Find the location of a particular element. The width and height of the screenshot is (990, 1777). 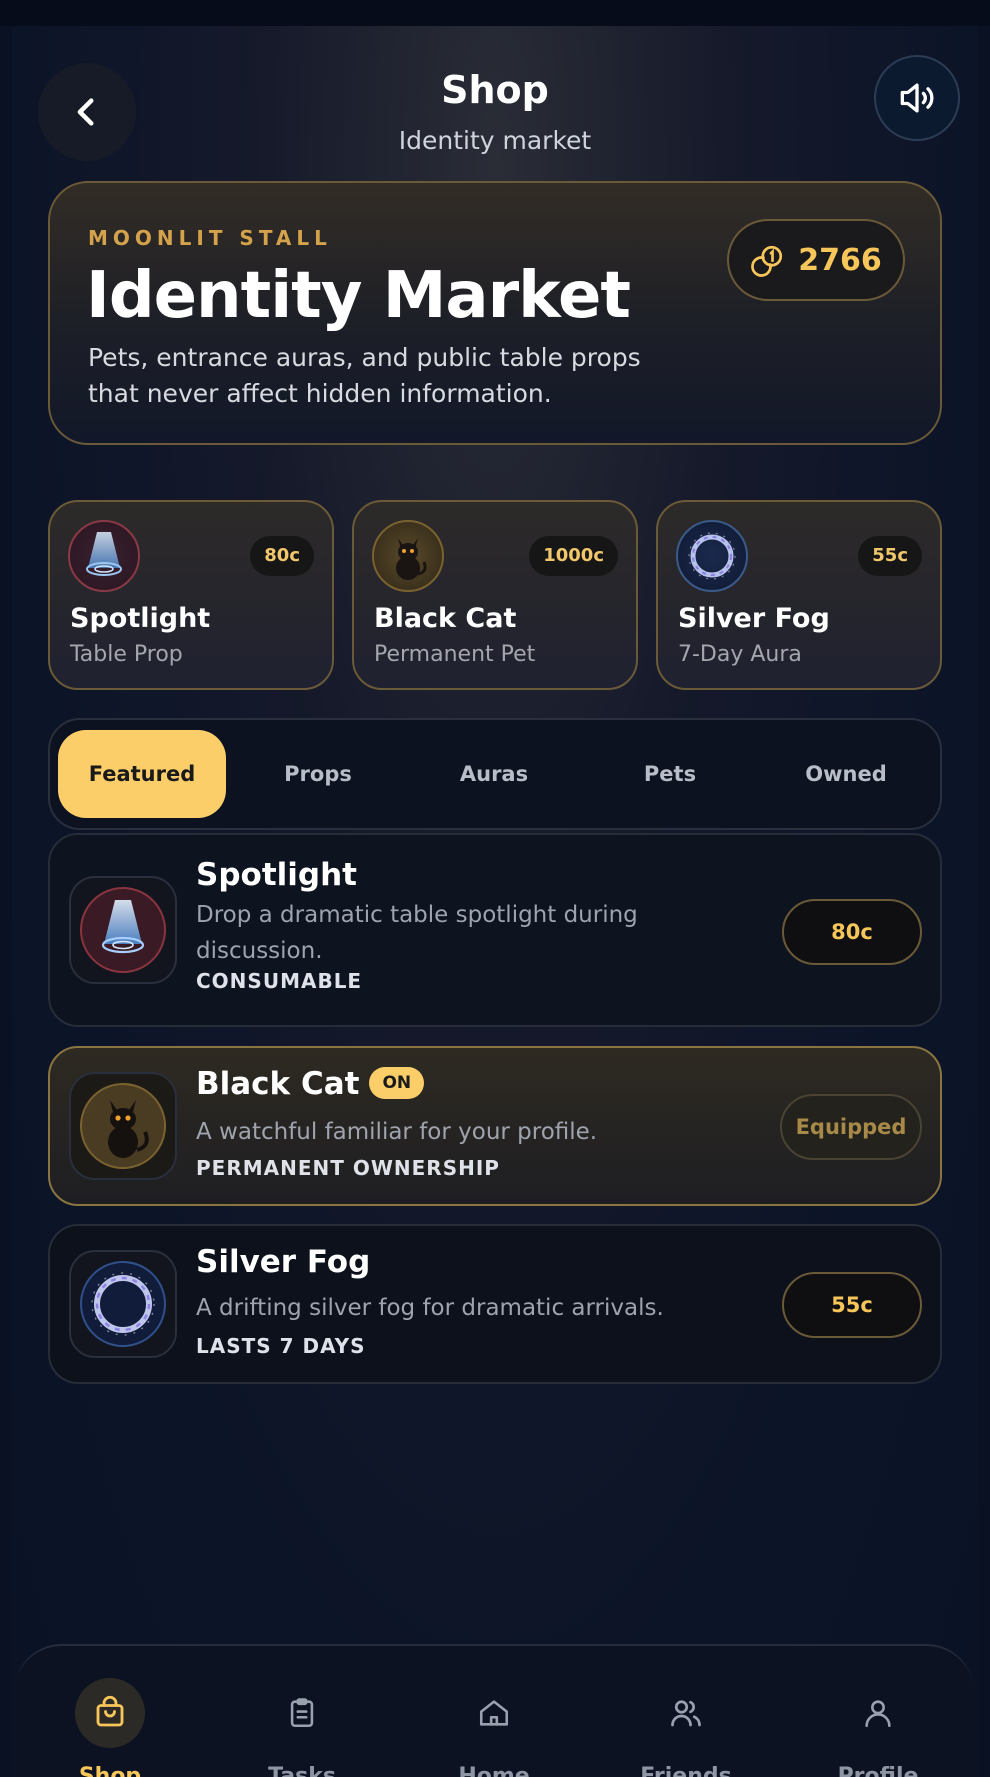

tab-featured: Featured is located at coordinates (142, 774).